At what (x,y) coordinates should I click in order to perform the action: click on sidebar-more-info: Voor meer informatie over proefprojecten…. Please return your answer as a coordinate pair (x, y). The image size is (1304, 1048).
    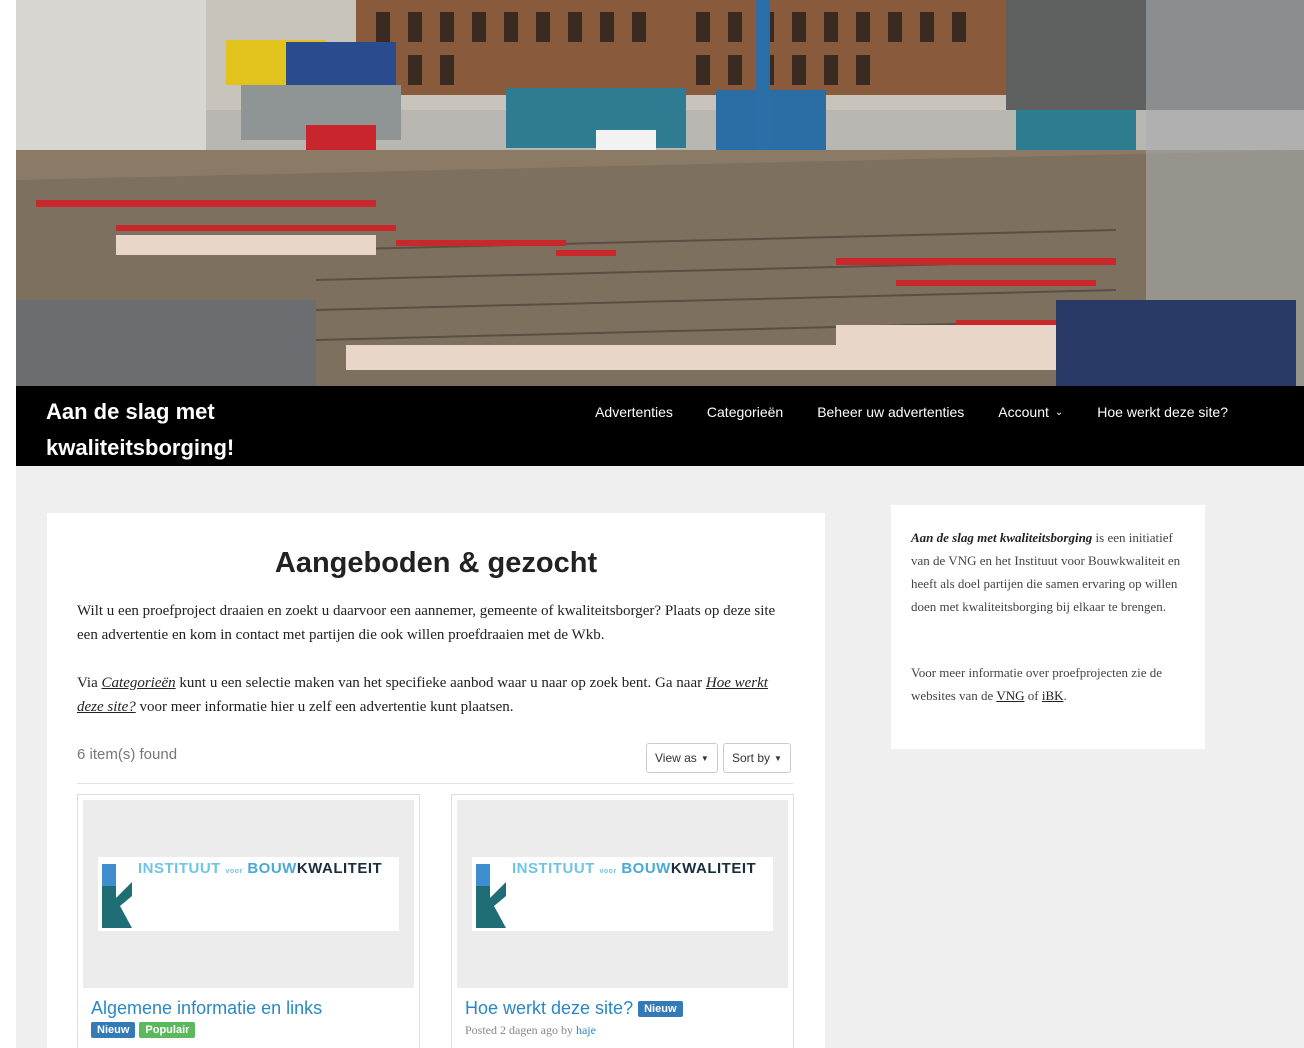
    Looking at the image, I should click on (1050, 684).